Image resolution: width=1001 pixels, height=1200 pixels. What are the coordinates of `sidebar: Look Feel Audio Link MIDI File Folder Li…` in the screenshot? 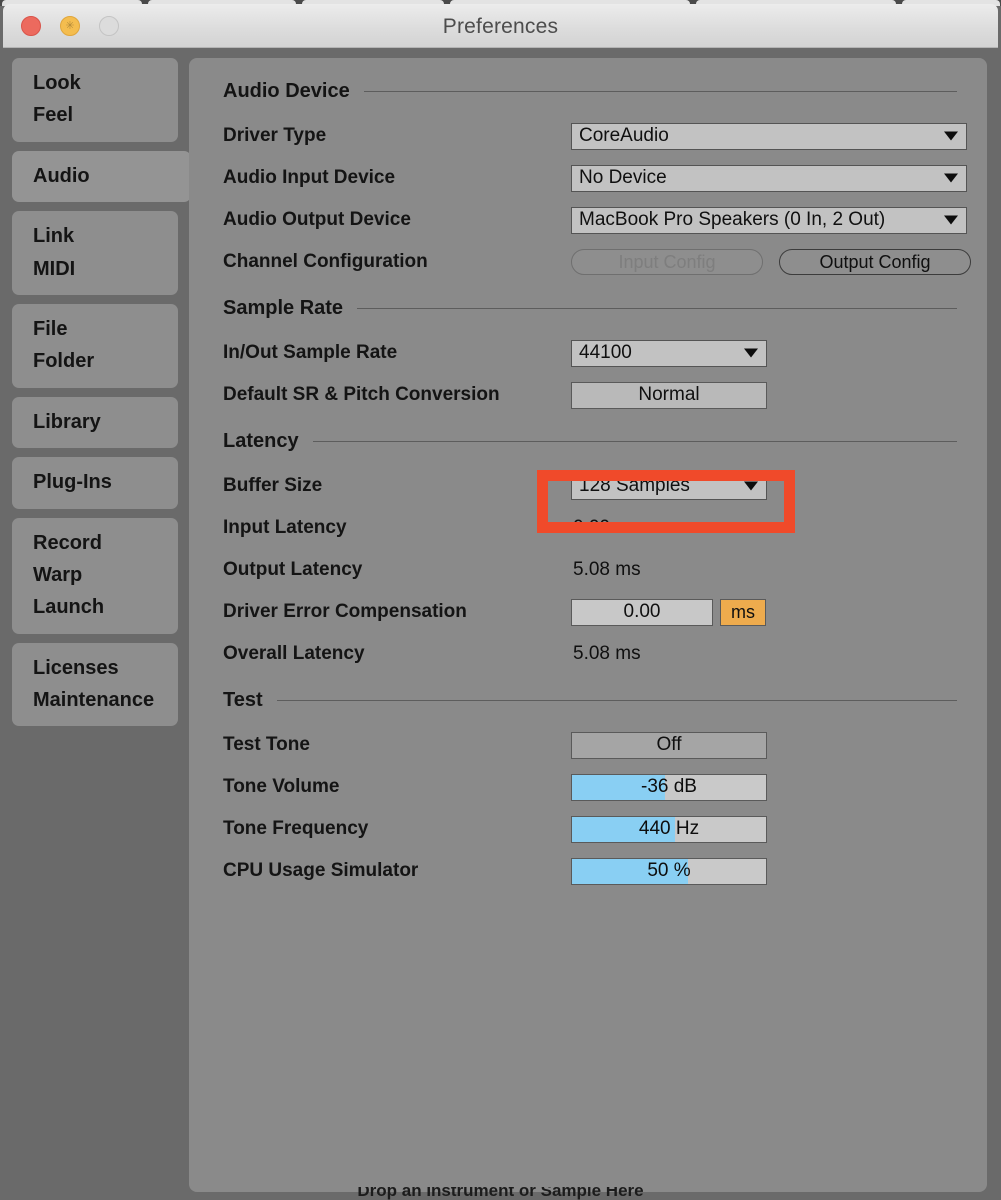 It's located at (103, 396).